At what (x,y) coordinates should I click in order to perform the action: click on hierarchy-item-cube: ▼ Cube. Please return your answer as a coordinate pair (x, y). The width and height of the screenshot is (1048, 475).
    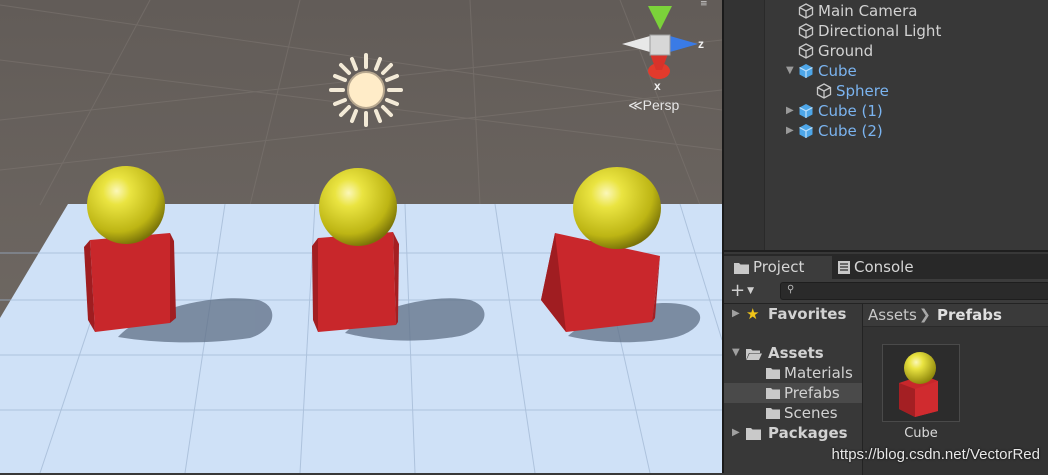
    Looking at the image, I should click on (821, 71).